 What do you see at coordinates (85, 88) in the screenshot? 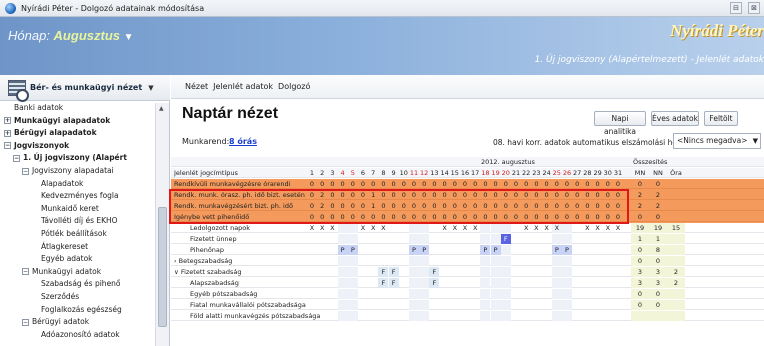
I see `view-selector: Bér- és munkaügyi nézet ▼` at bounding box center [85, 88].